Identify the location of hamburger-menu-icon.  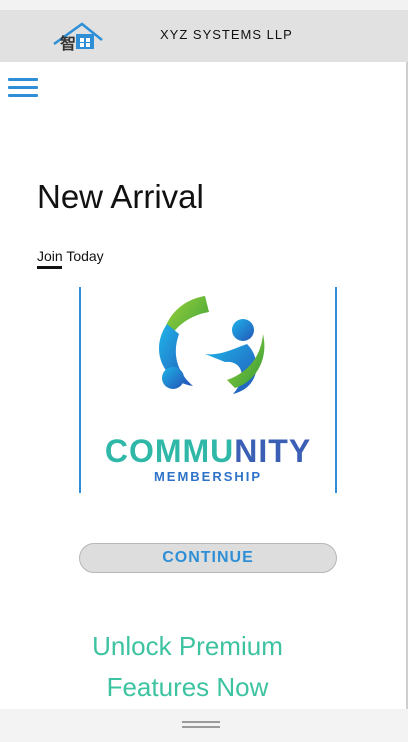
(23, 90).